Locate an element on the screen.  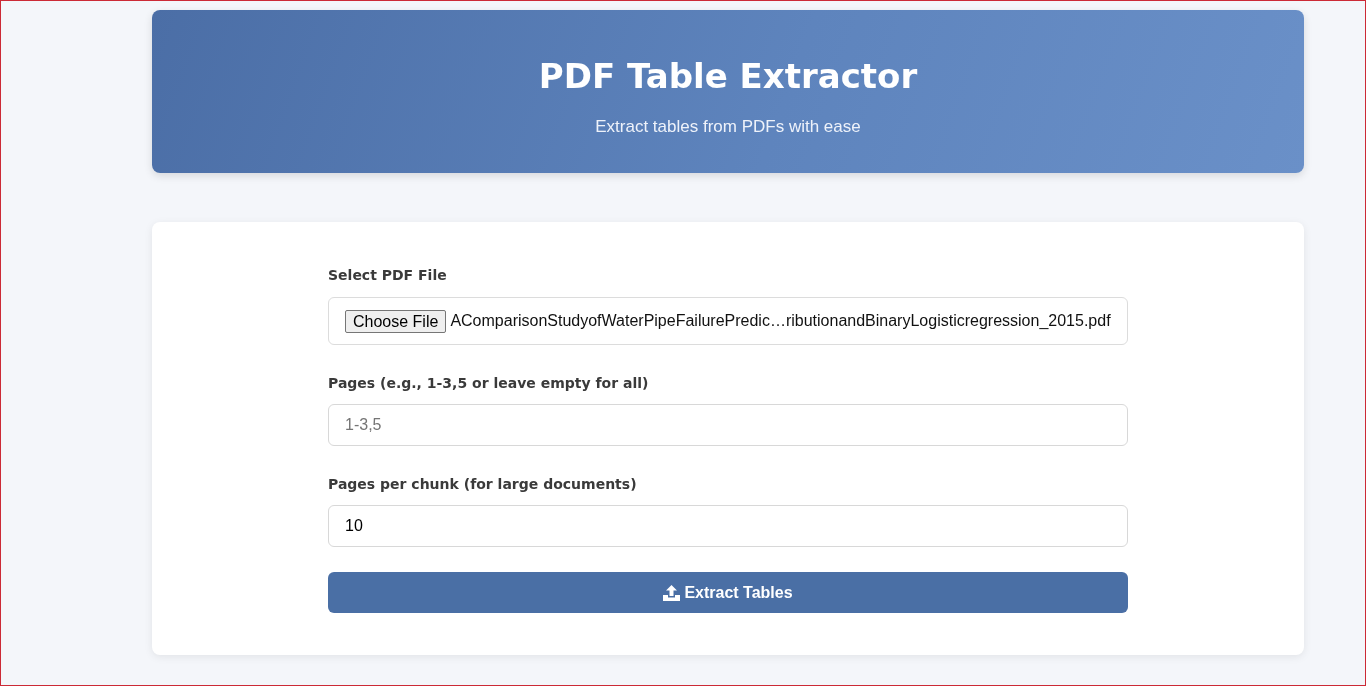
file-name-text: AComparisonStudyofWaterPipeFailurePredic…ributionandBinaryLogisticregression_2015.pdf is located at coordinates (780, 321).